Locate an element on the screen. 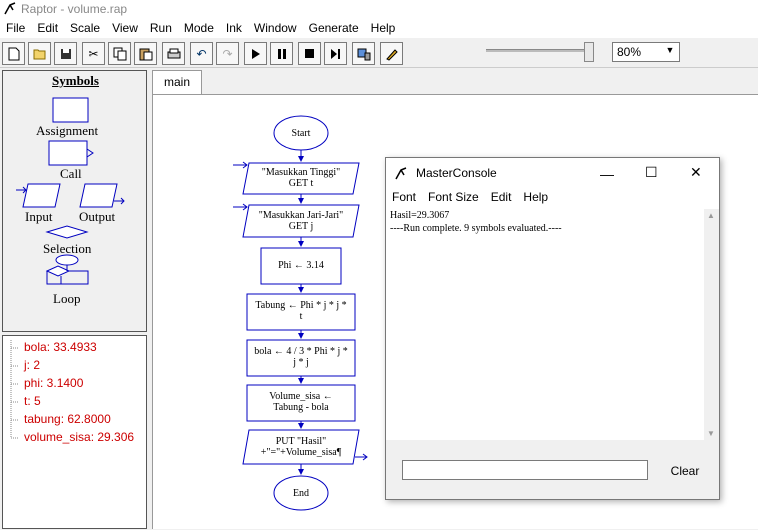 This screenshot has height=530, width=758. ink-button is located at coordinates (391, 53).